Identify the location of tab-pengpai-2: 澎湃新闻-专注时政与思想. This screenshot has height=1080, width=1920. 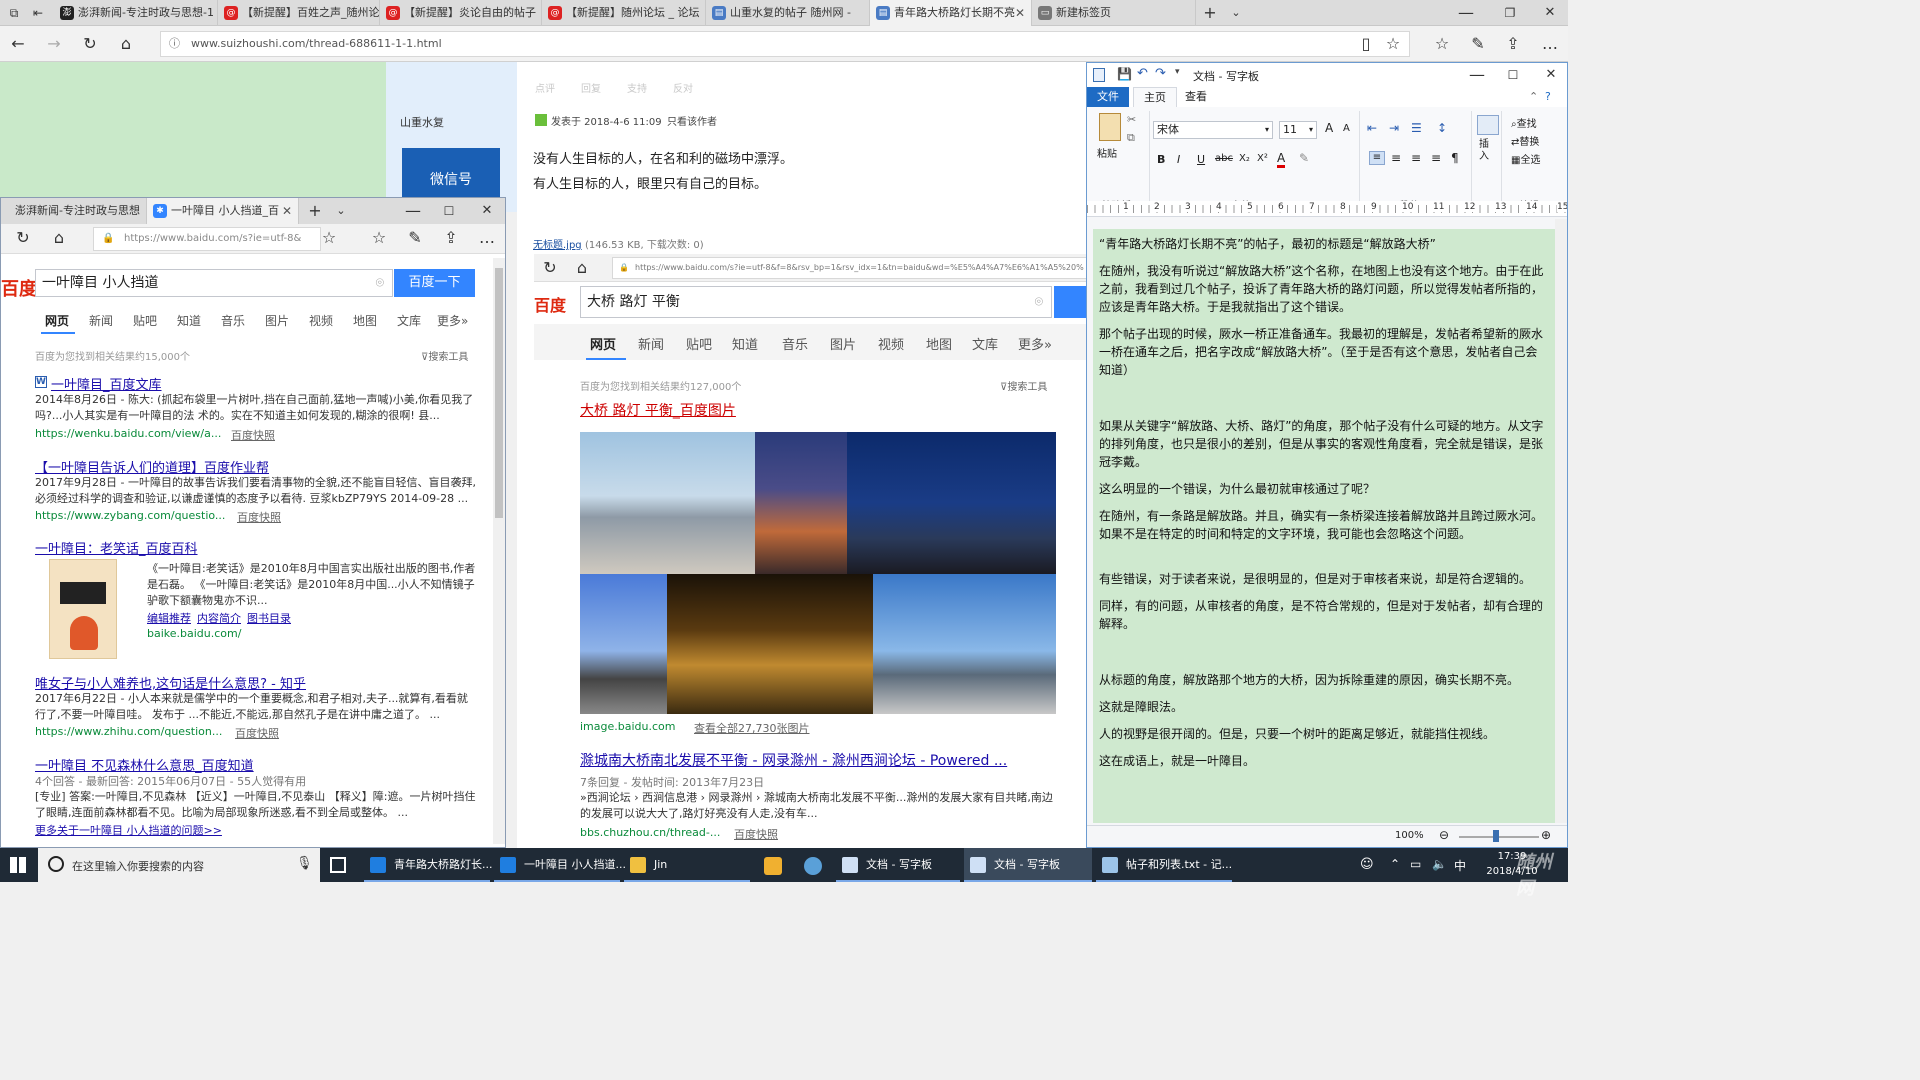
(74, 211).